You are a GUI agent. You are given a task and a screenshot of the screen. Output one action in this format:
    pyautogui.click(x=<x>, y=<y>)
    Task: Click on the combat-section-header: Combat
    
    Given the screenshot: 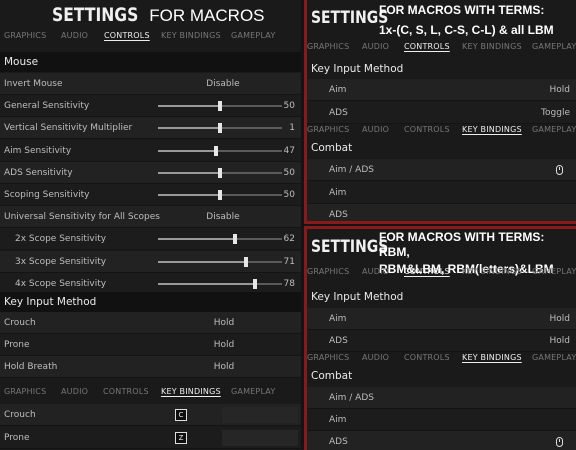 What is the action you would take?
    pyautogui.click(x=441, y=148)
    